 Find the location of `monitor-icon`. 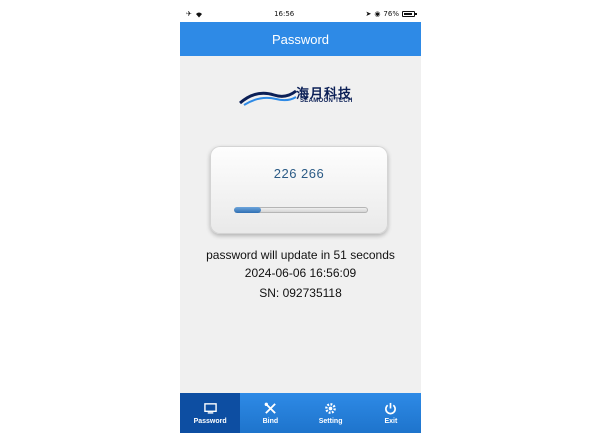

monitor-icon is located at coordinates (210, 408).